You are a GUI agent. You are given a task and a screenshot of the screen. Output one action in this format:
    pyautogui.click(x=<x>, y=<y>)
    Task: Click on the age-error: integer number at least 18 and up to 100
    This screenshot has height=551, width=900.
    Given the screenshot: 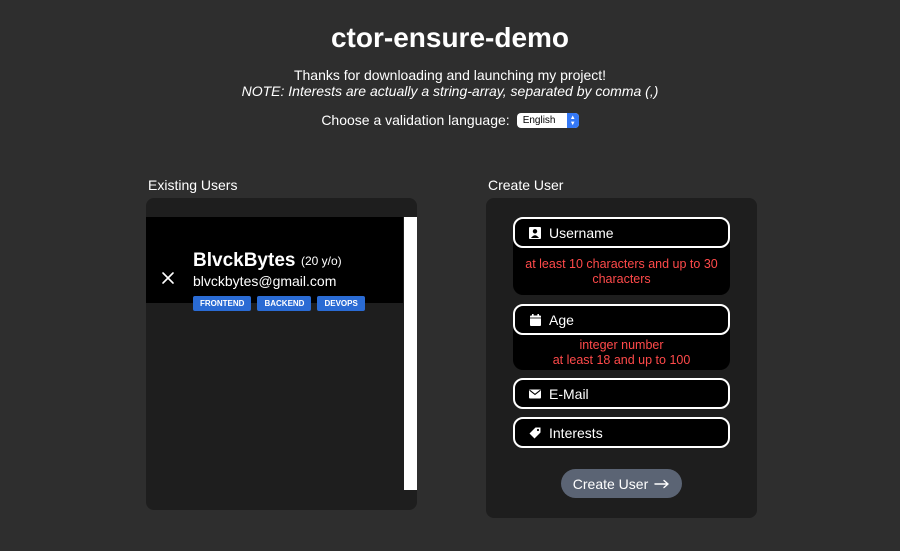 What is the action you would take?
    pyautogui.click(x=621, y=353)
    